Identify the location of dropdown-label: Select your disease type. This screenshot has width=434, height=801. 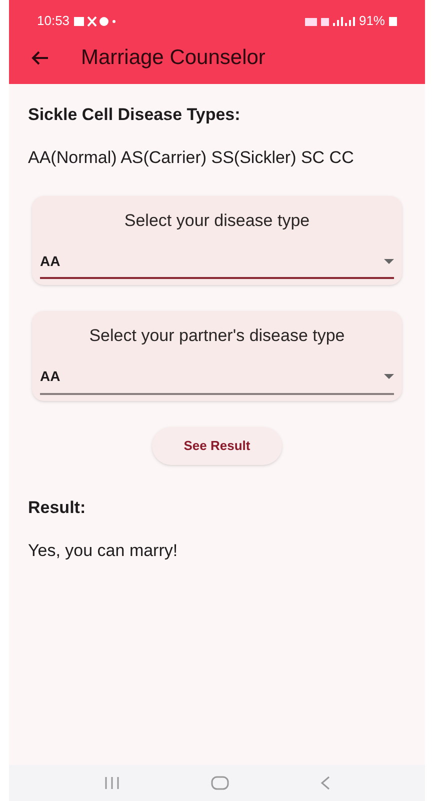
(217, 221).